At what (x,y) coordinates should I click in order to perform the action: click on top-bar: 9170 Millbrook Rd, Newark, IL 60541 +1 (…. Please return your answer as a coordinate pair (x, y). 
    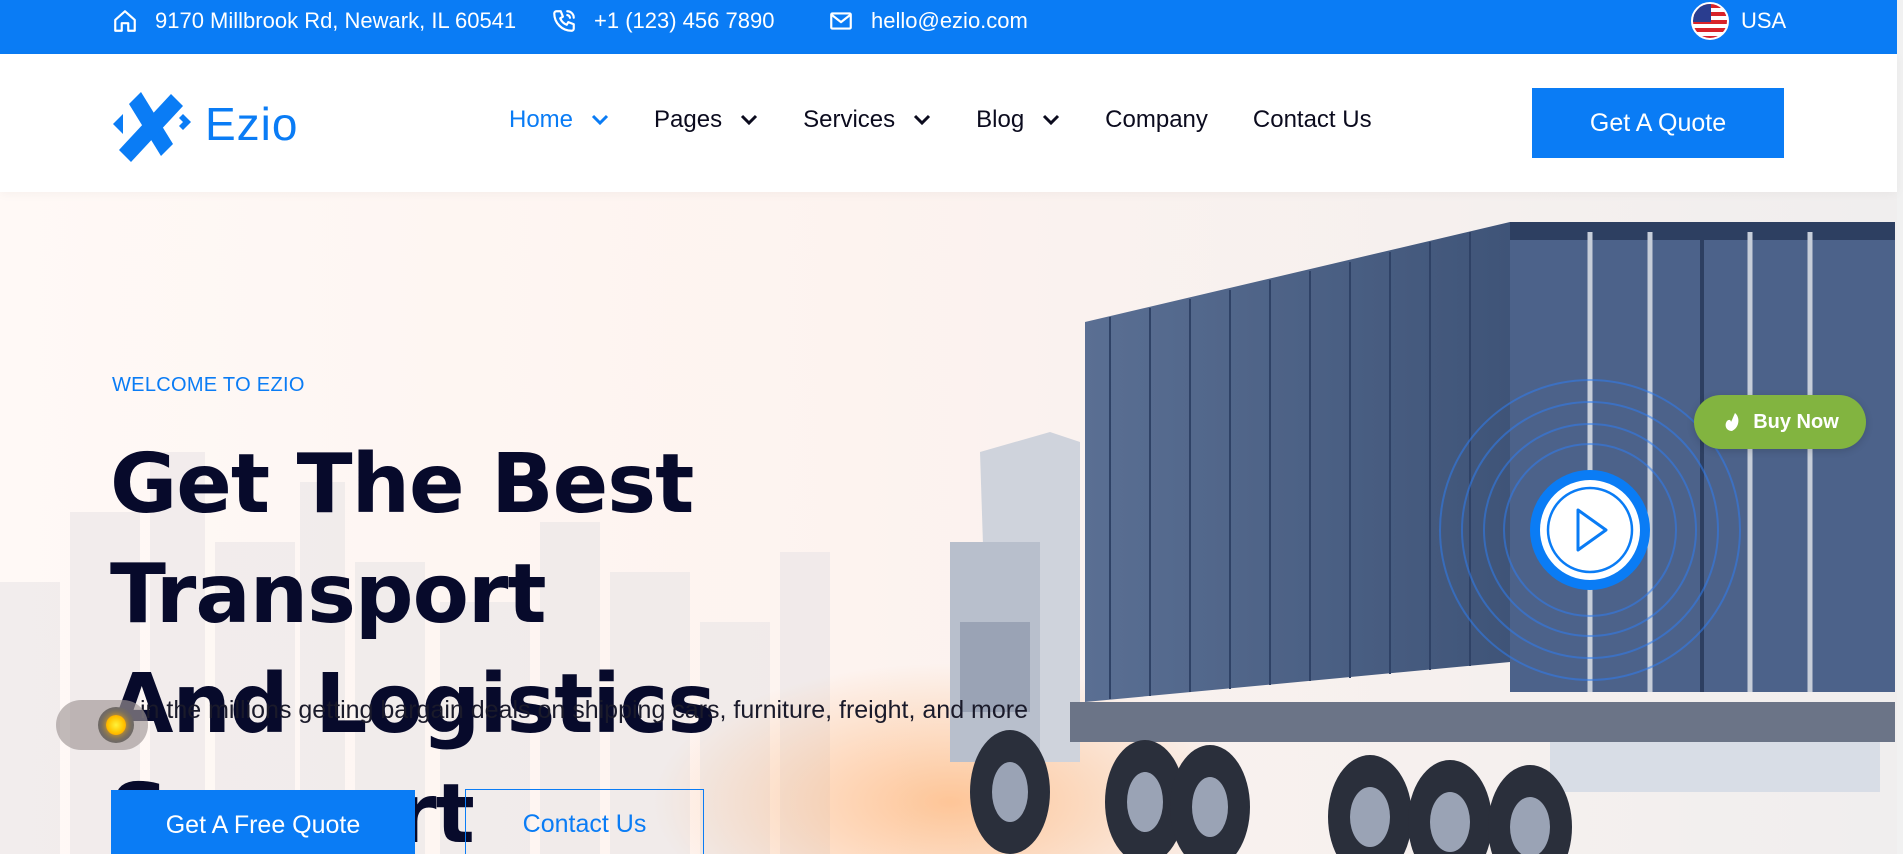
    Looking at the image, I should click on (948, 27).